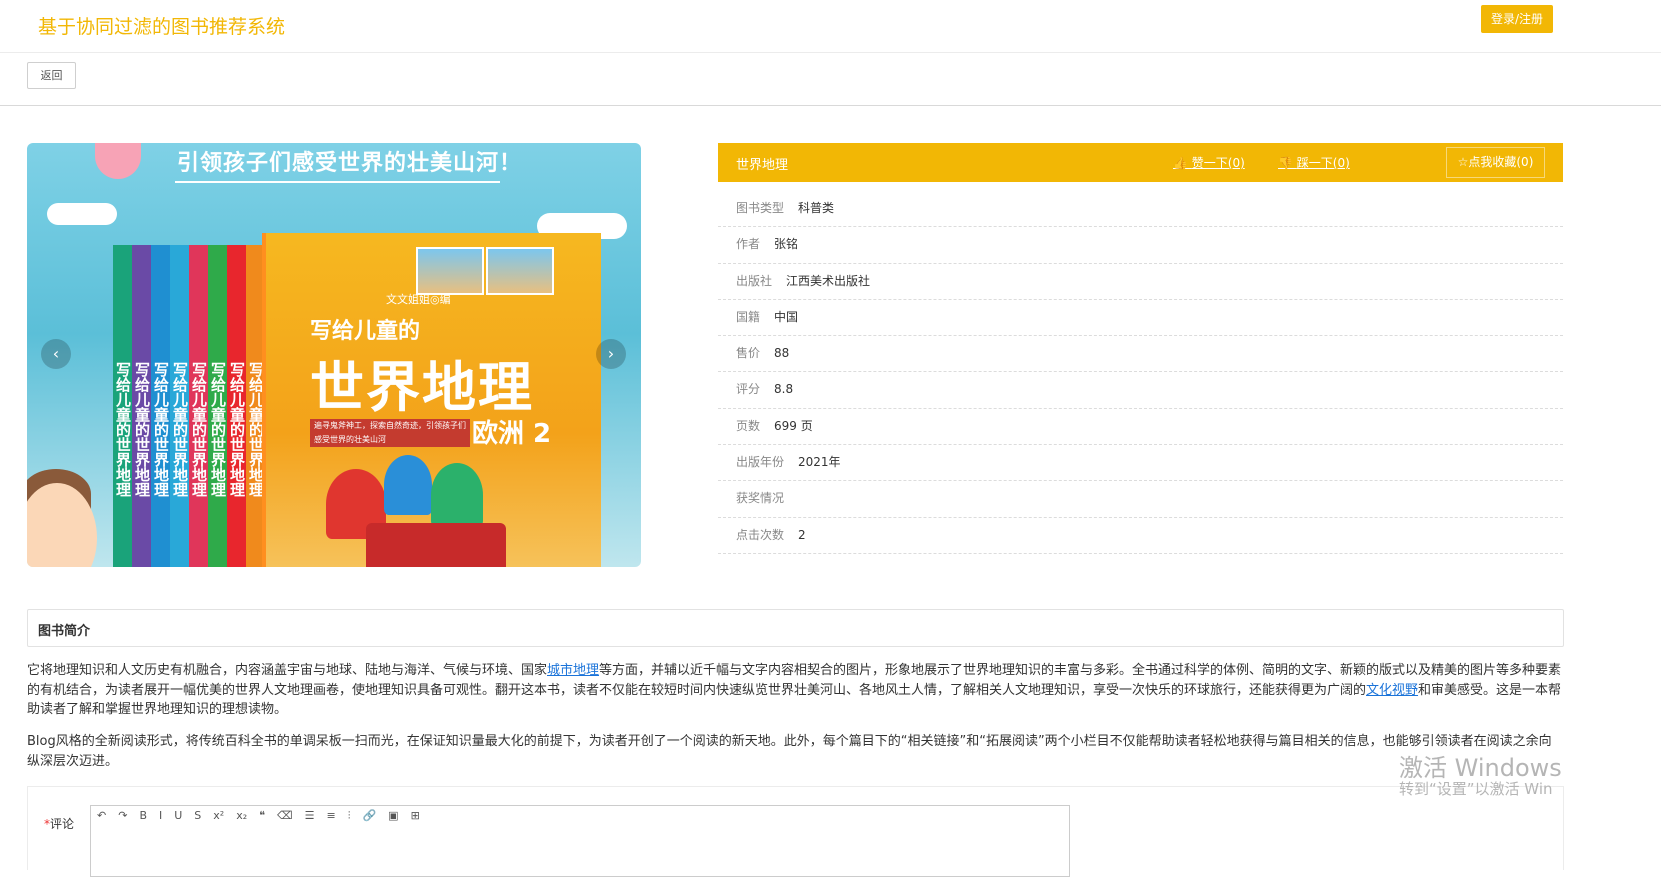  I want to click on comment-label: *评论, so click(59, 823).